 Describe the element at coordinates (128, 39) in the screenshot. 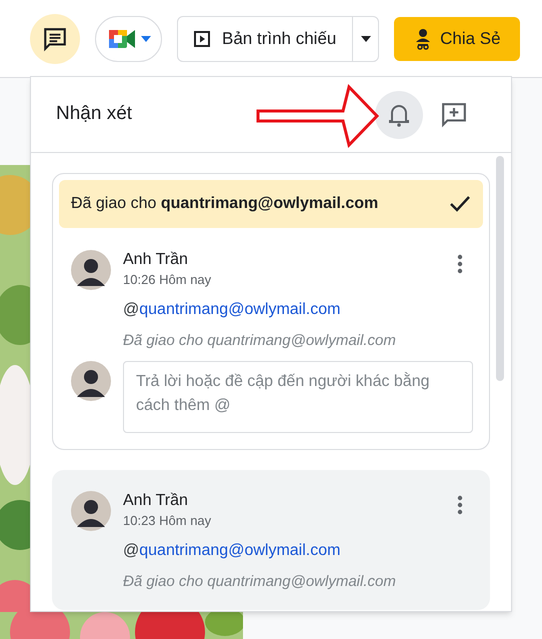

I see `meet-button` at that location.